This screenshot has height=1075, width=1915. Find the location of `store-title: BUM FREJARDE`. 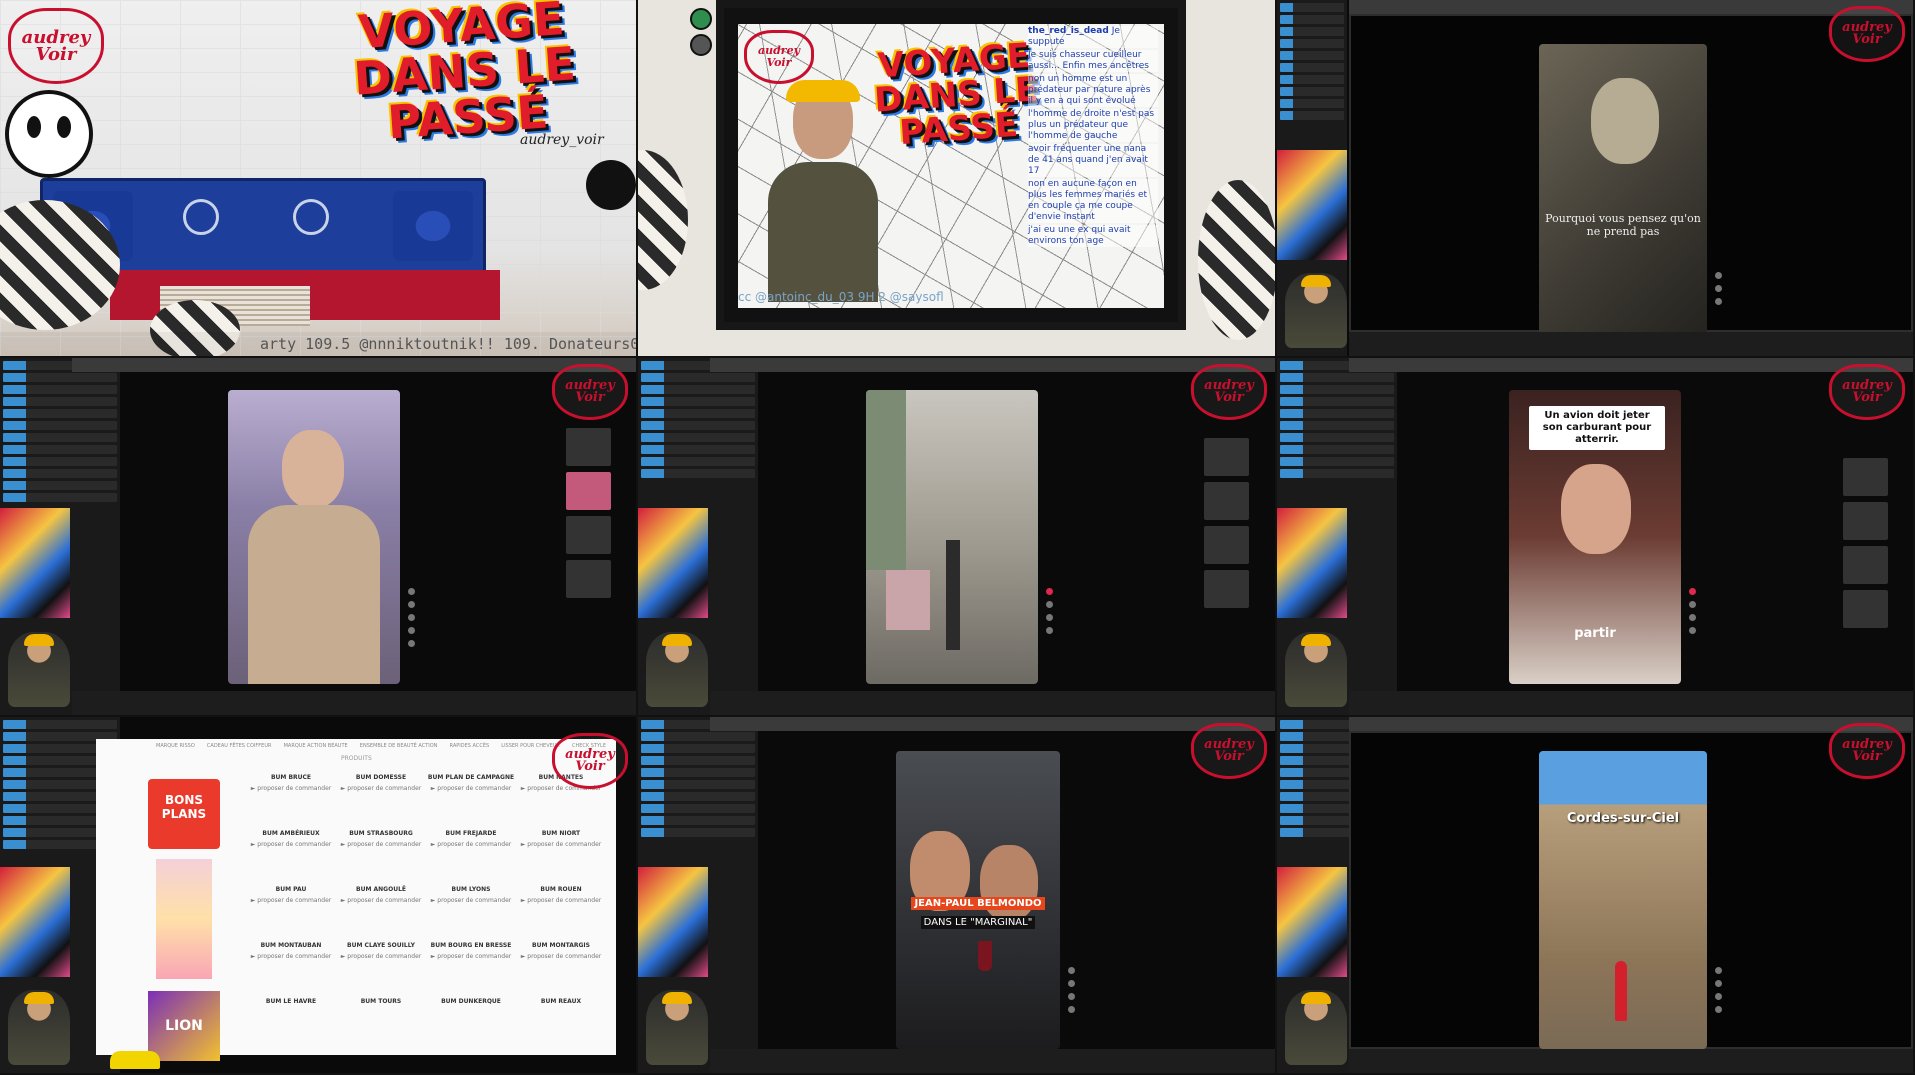

store-title: BUM FREJARDE is located at coordinates (471, 833).